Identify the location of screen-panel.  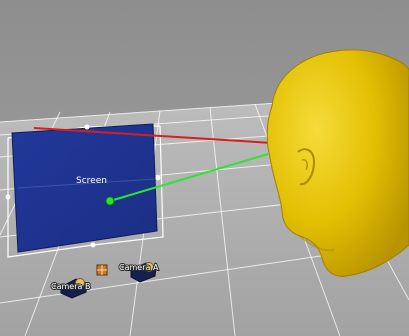
(84, 188).